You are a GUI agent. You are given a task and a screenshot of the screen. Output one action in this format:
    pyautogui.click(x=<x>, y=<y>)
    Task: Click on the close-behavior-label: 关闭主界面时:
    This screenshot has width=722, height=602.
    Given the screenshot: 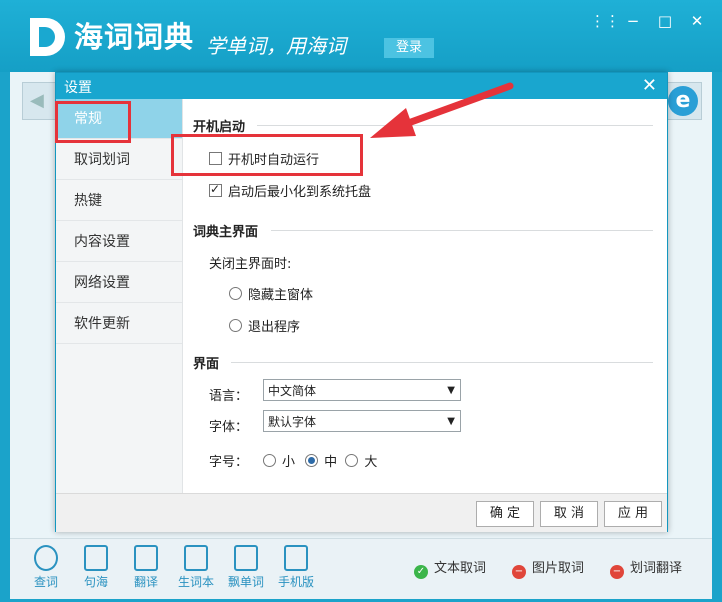 What is the action you would take?
    pyautogui.click(x=250, y=264)
    